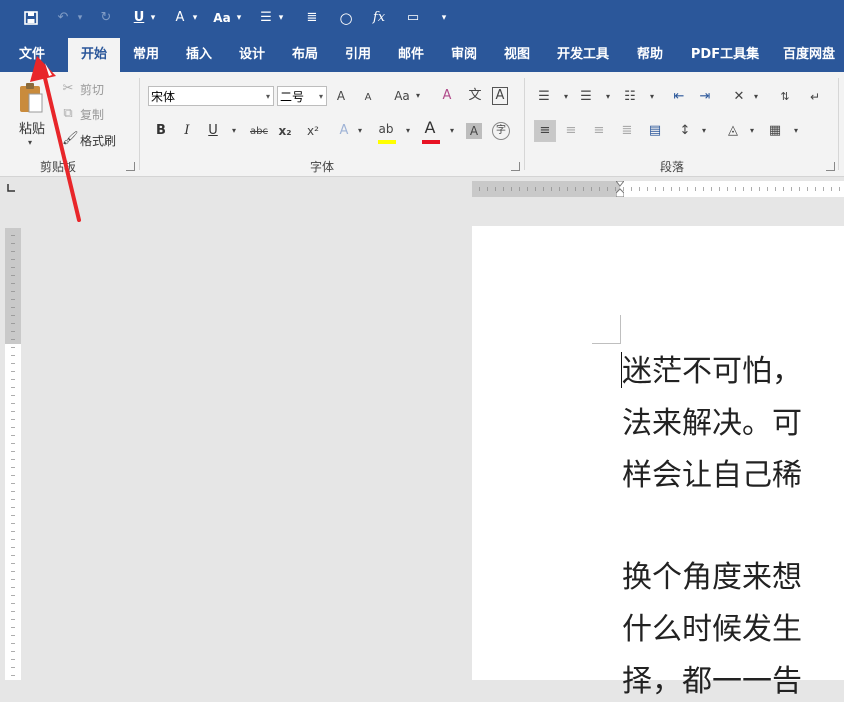 This screenshot has width=844, height=702. Describe the element at coordinates (344, 131) in the screenshot. I see `text-effects-button: A` at that location.